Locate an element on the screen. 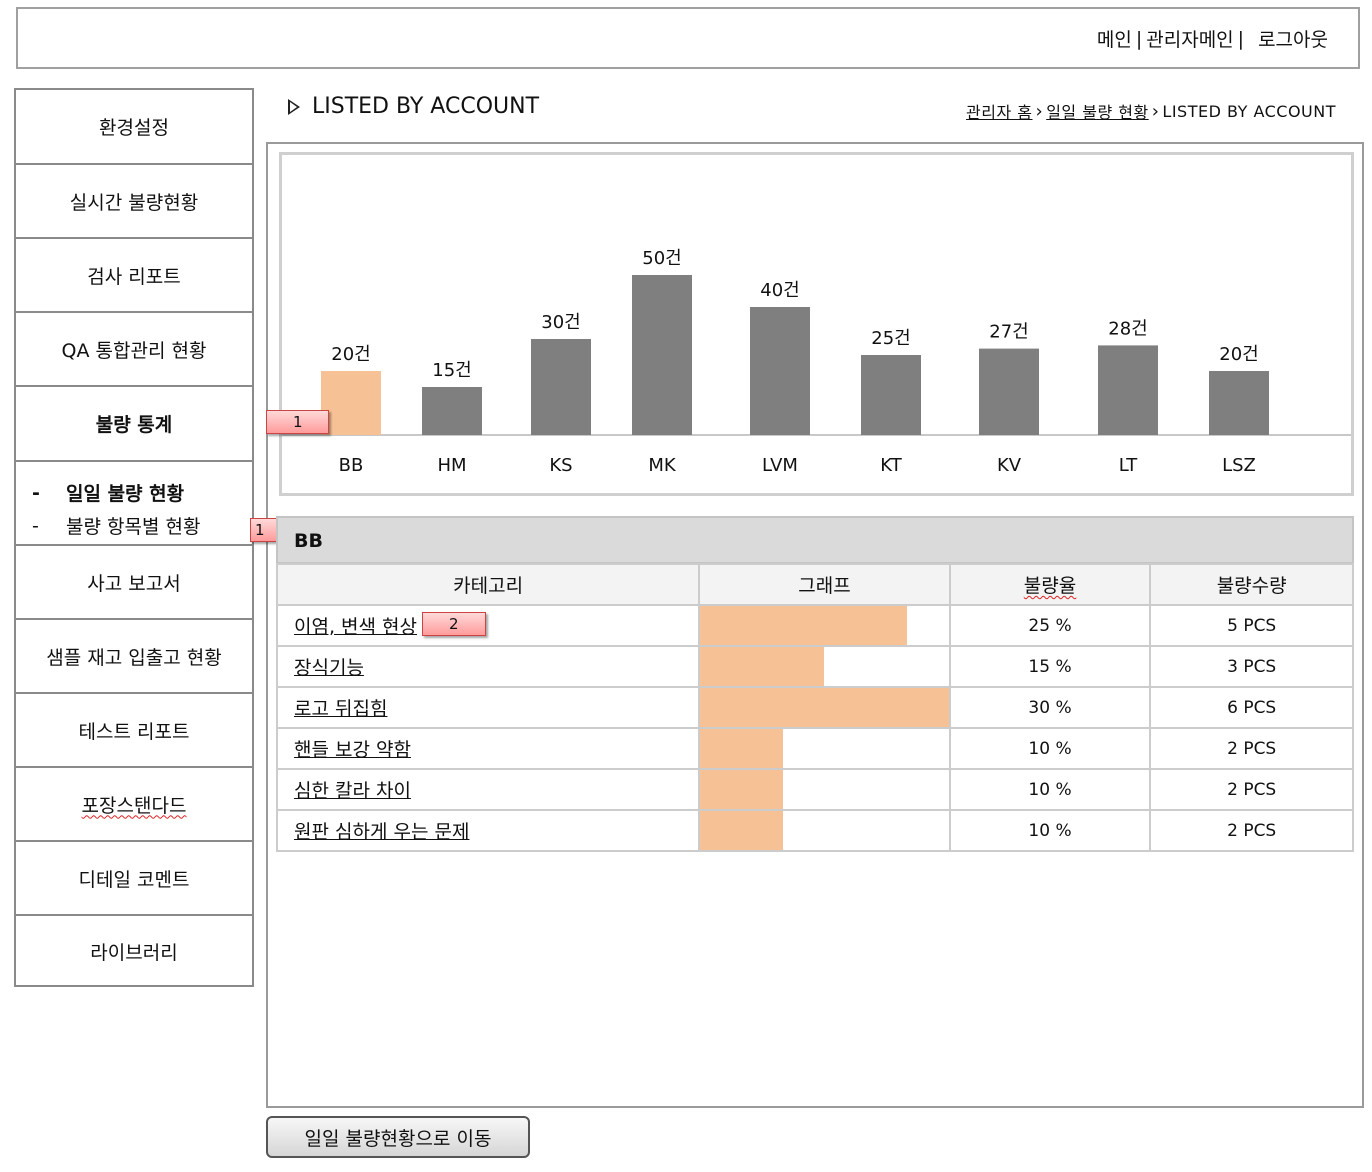 Image resolution: width=1372 pixels, height=1172 pixels. category-link: 핸들 보강 약함 is located at coordinates (352, 750).